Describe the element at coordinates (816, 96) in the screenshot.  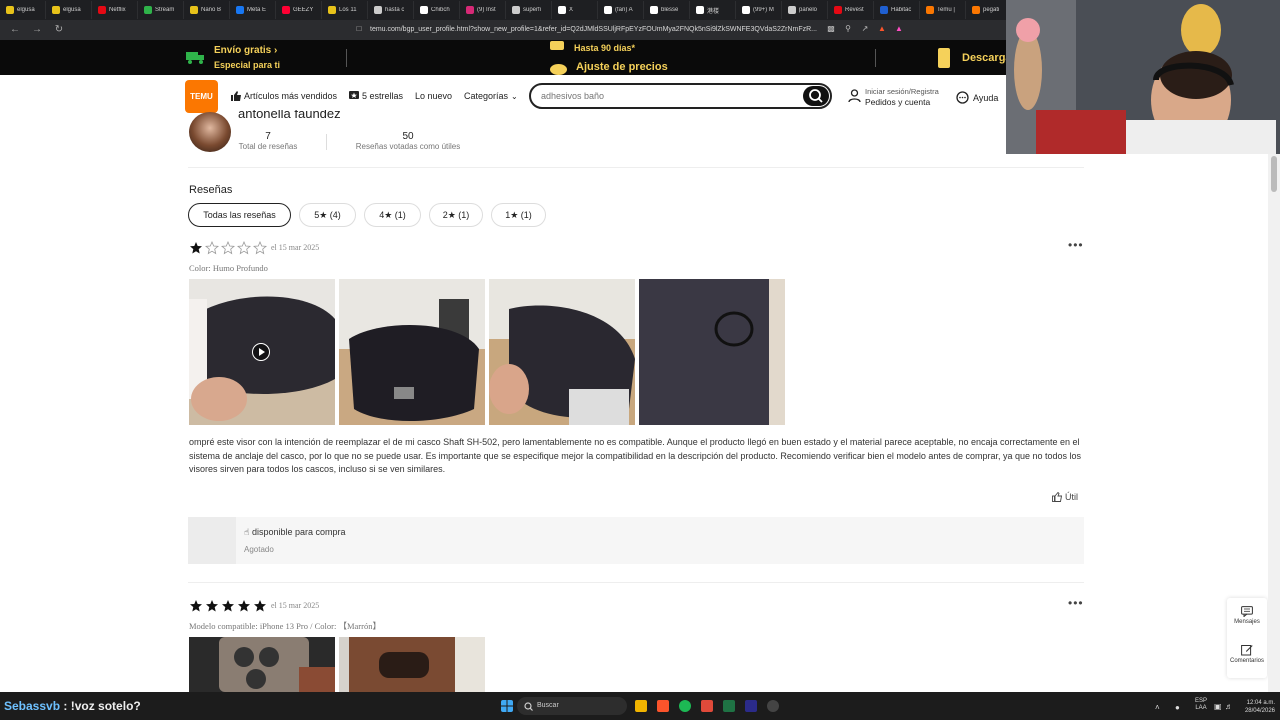
I see `search-button` at that location.